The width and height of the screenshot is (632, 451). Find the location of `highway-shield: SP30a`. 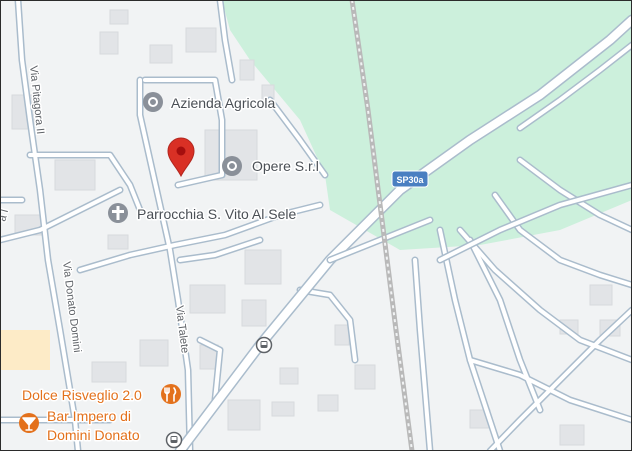

highway-shield: SP30a is located at coordinates (410, 179).